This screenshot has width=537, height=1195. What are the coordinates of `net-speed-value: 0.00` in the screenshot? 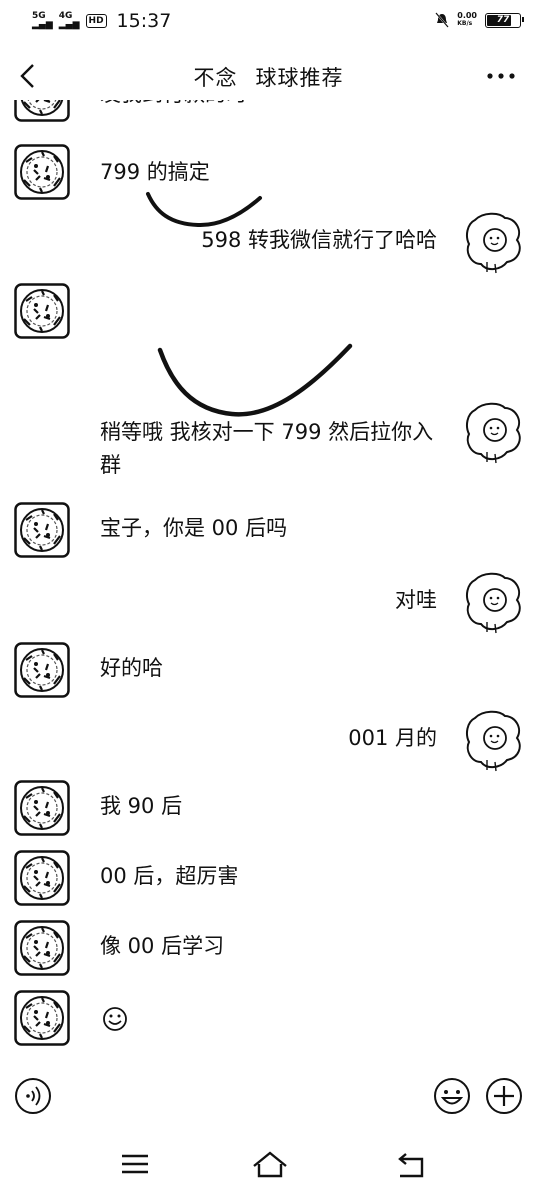 It's located at (467, 15).